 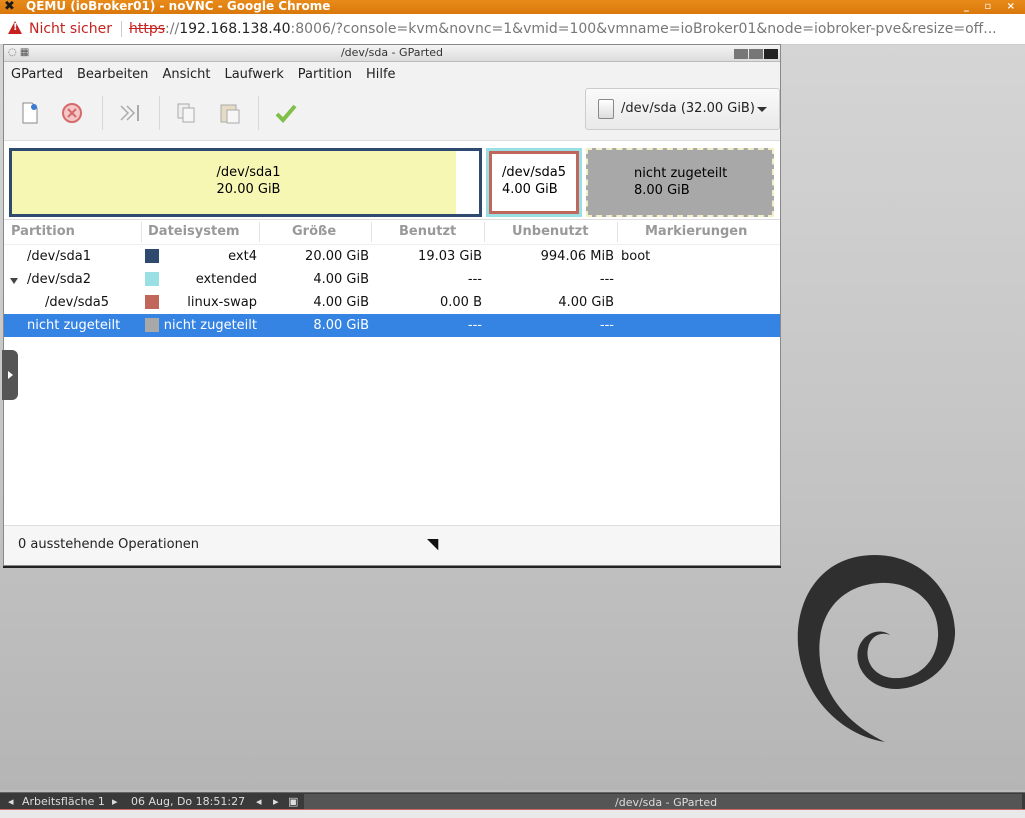 I want to click on col-partition: Partition, so click(x=43, y=231).